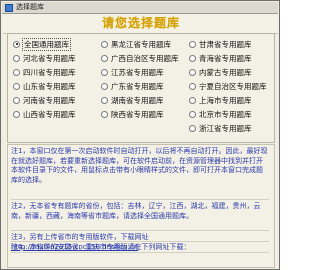 The height and width of the screenshot is (270, 320). I want to click on title-bar: 选择题库, so click(140, 8).